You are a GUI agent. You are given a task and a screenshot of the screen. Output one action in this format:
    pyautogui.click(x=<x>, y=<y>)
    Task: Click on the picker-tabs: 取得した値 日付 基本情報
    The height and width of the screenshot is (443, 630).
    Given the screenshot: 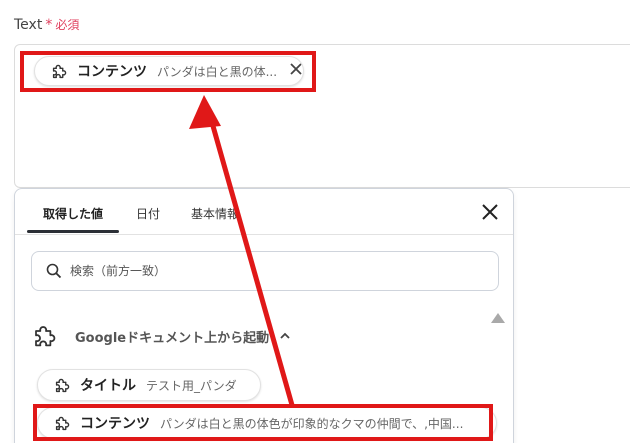 What is the action you would take?
    pyautogui.click(x=264, y=212)
    